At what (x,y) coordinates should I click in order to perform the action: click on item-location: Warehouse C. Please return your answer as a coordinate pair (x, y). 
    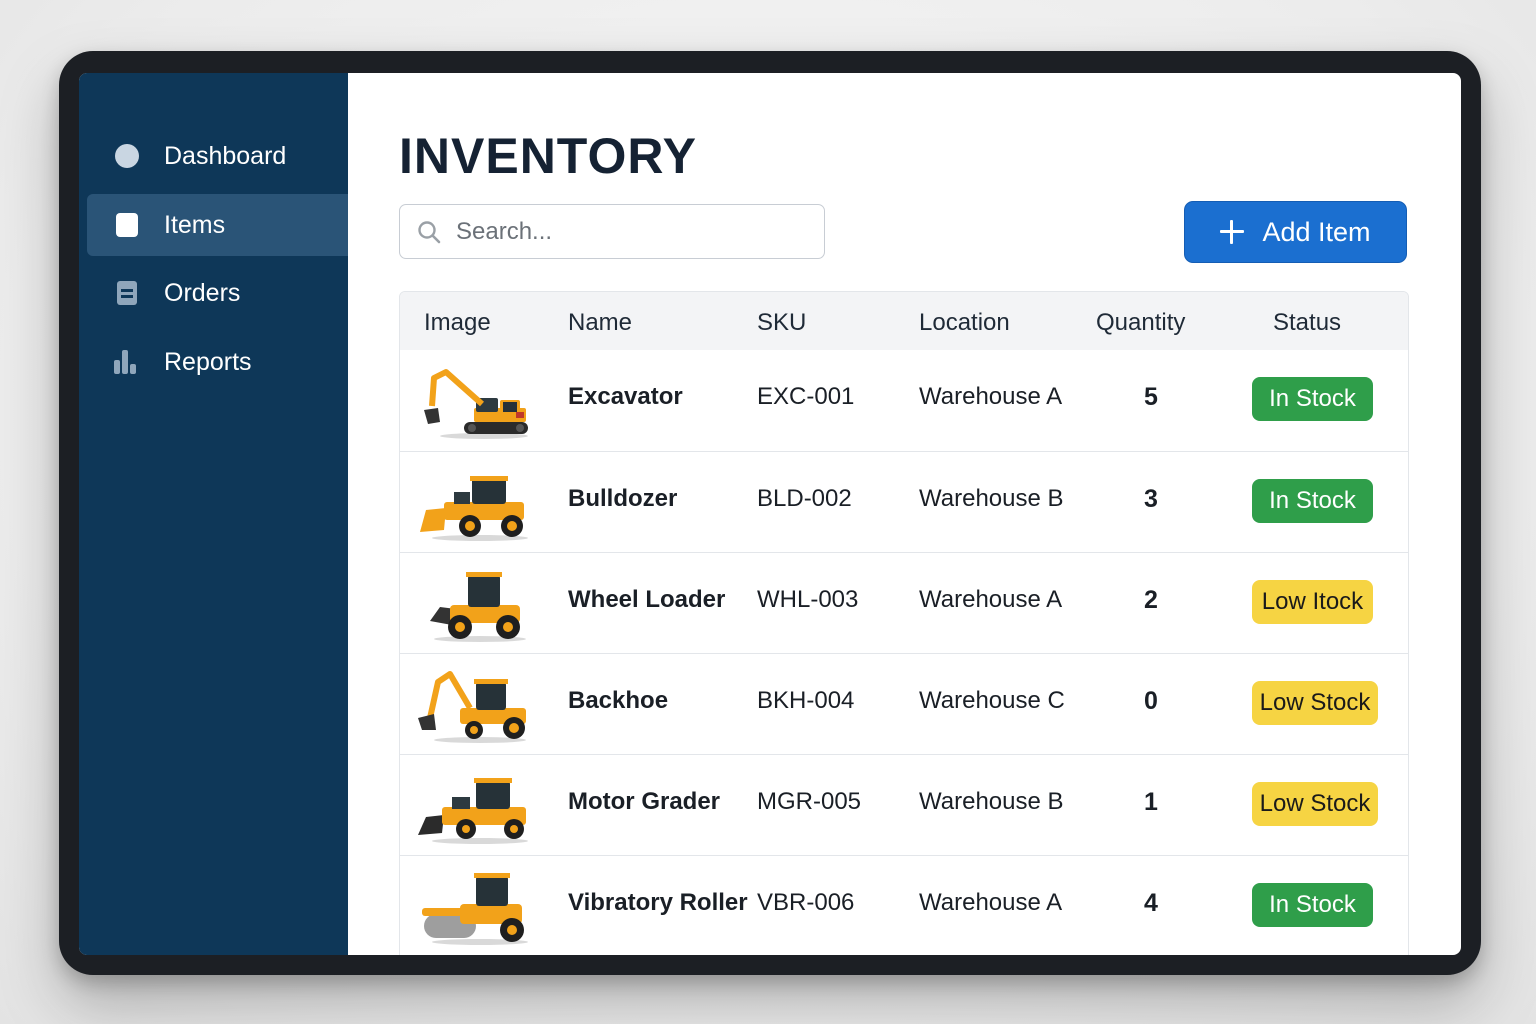
    Looking at the image, I should click on (992, 700).